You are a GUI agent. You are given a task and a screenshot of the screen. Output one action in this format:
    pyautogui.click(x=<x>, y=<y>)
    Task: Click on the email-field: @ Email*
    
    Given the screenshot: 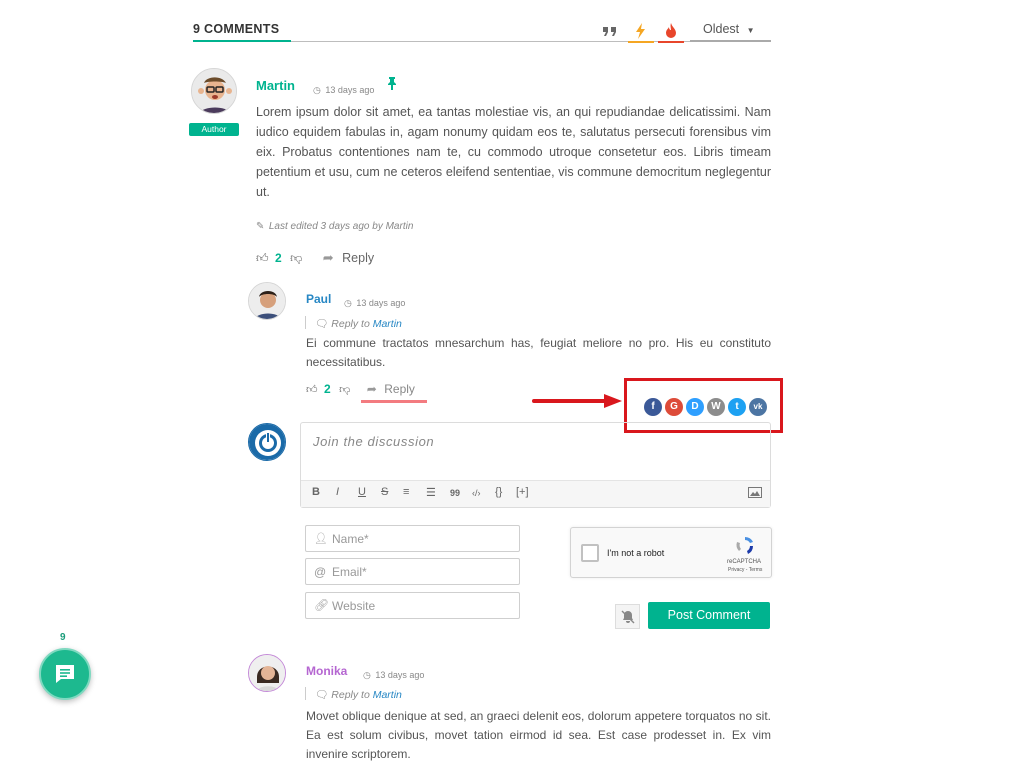 What is the action you would take?
    pyautogui.click(x=412, y=571)
    